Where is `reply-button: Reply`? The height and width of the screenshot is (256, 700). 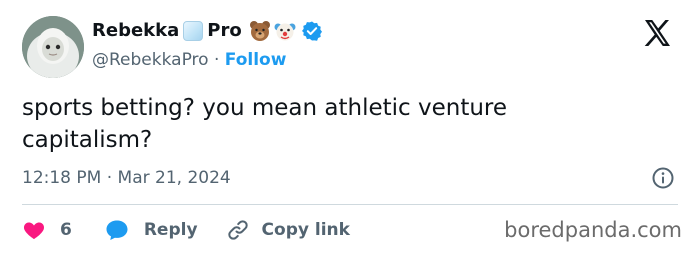
reply-button: Reply is located at coordinates (151, 230).